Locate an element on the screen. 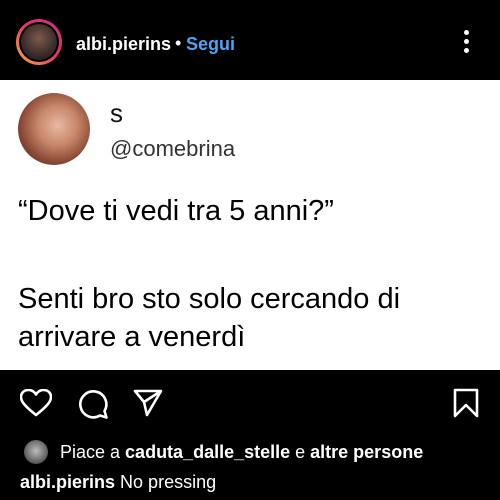 The width and height of the screenshot is (500, 500). heart-icon is located at coordinates (36, 403).